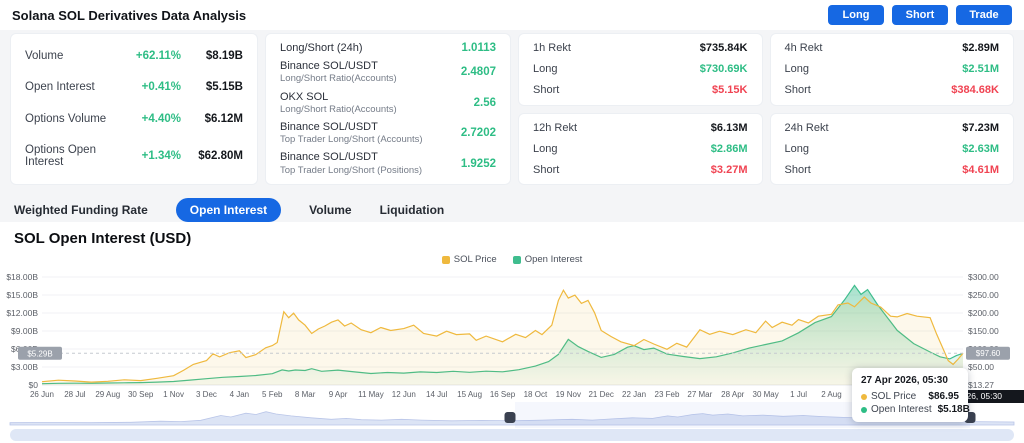  Describe the element at coordinates (904, 380) in the screenshot. I see `tooltip-date: 27 Apr 2026, 05:30` at that location.